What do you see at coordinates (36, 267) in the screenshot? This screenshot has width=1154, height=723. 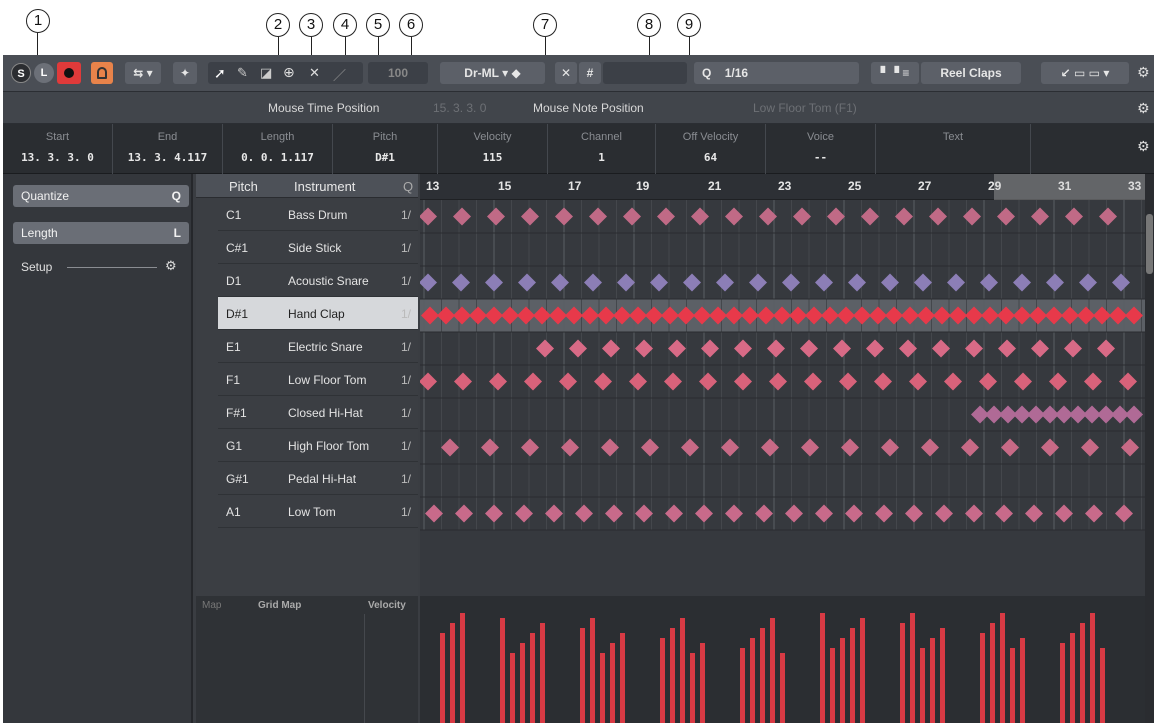 I see `setup-label: Setup` at bounding box center [36, 267].